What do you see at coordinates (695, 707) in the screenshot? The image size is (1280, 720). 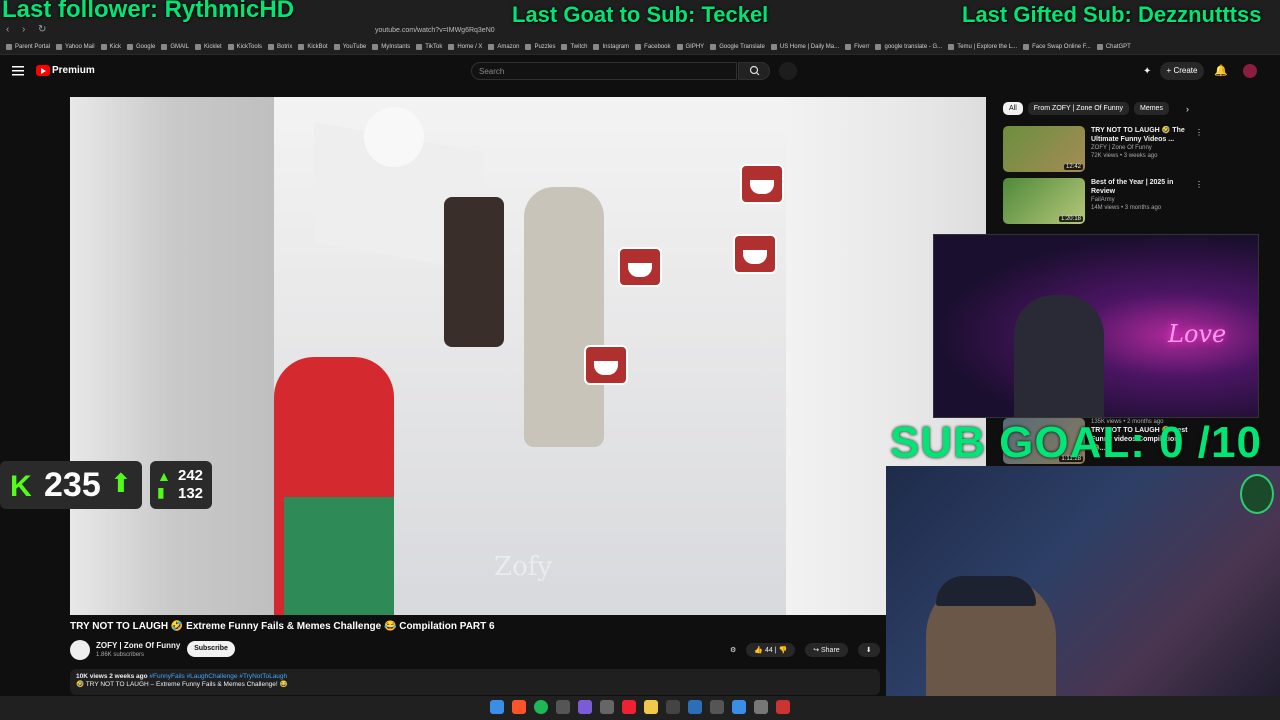 I see `steam-icon` at bounding box center [695, 707].